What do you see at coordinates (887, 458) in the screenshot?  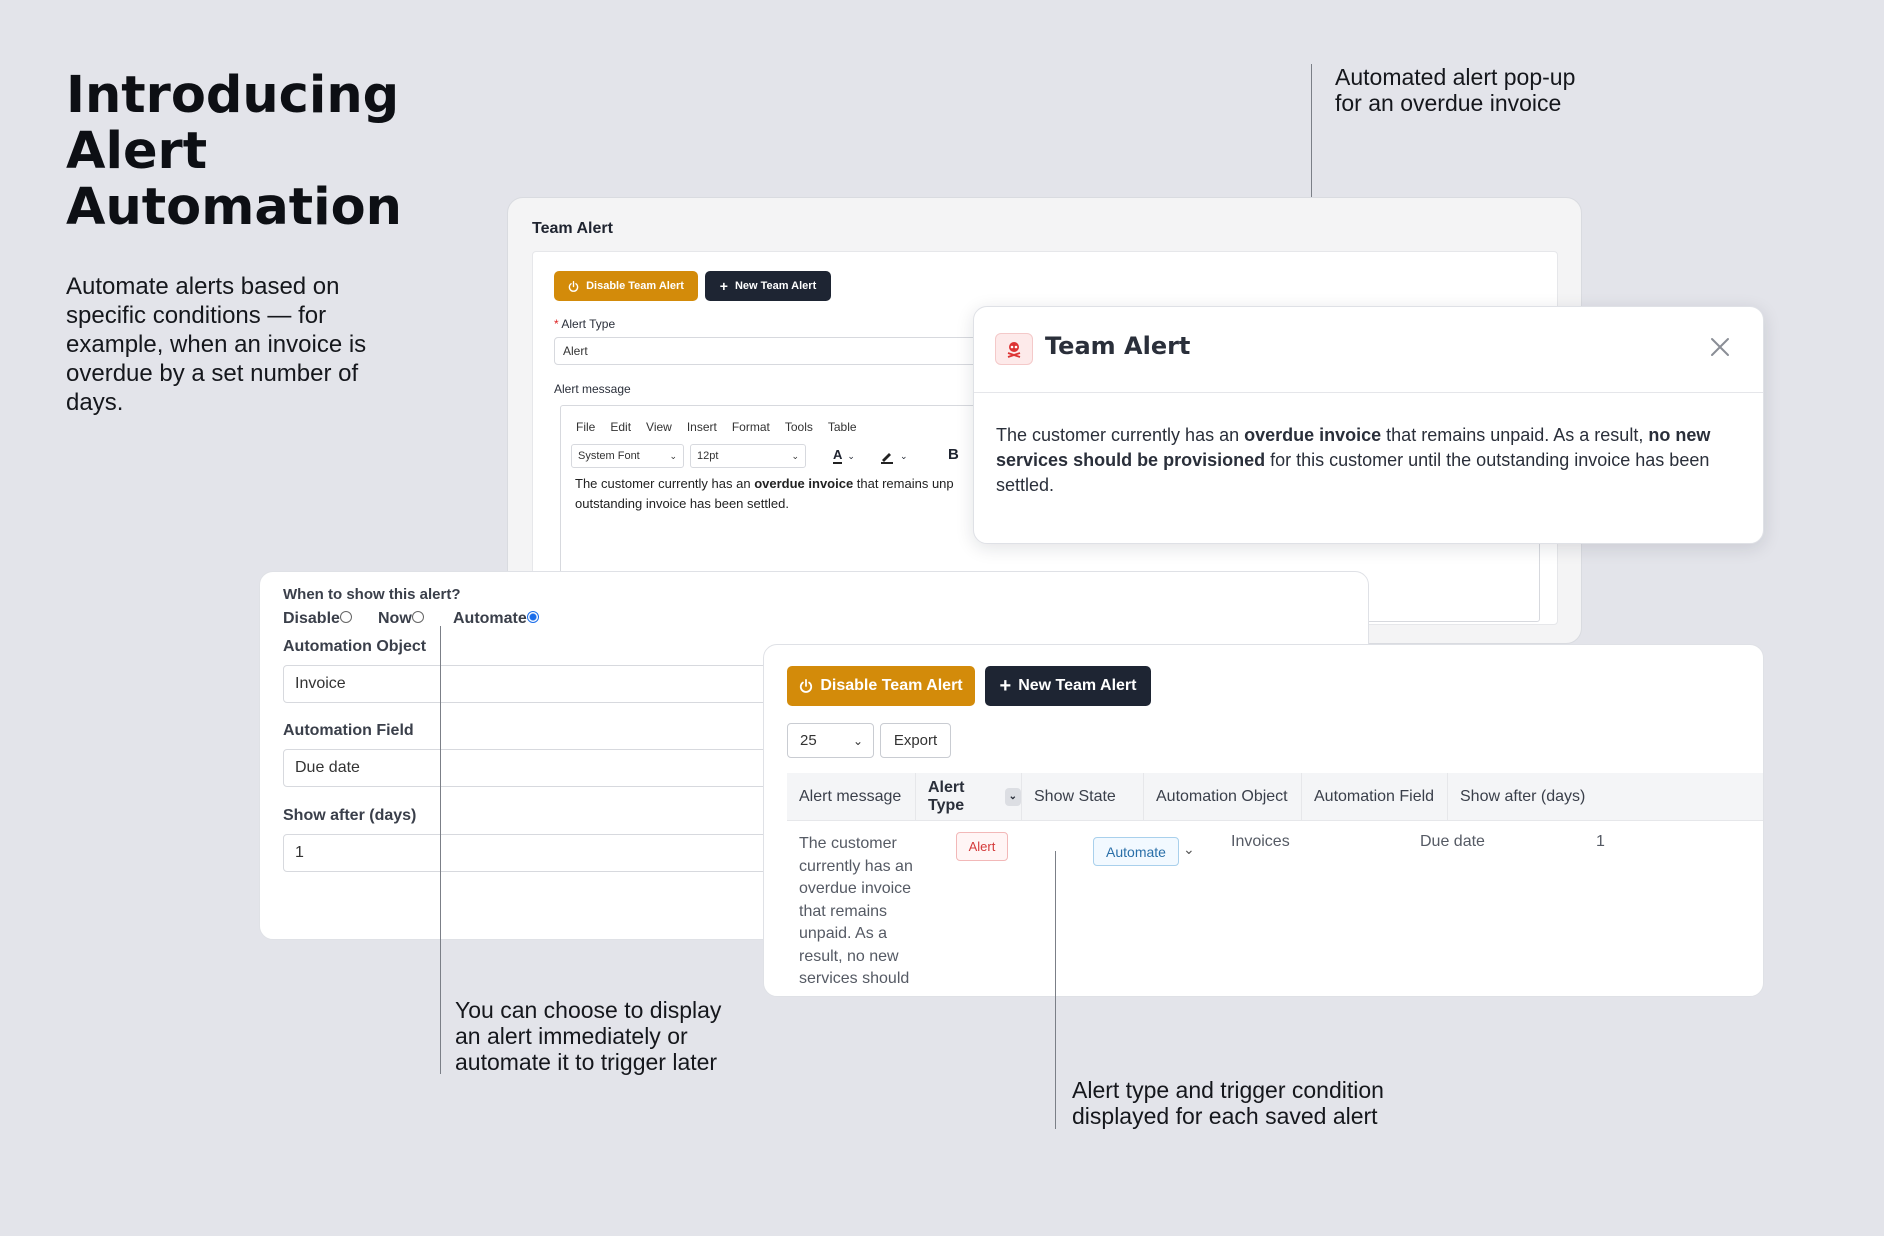 I see `highlighter-icon` at bounding box center [887, 458].